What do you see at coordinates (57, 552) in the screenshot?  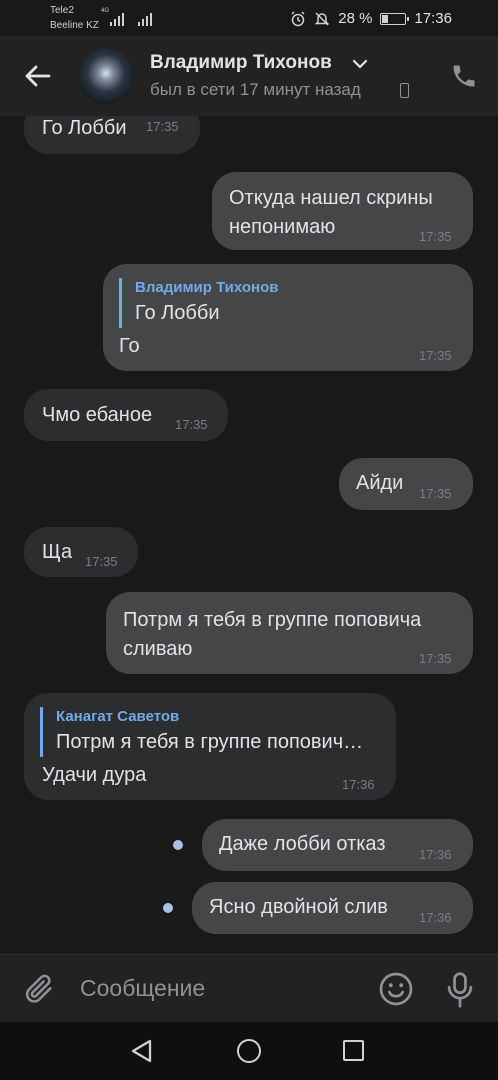 I see `message-text: Ща` at bounding box center [57, 552].